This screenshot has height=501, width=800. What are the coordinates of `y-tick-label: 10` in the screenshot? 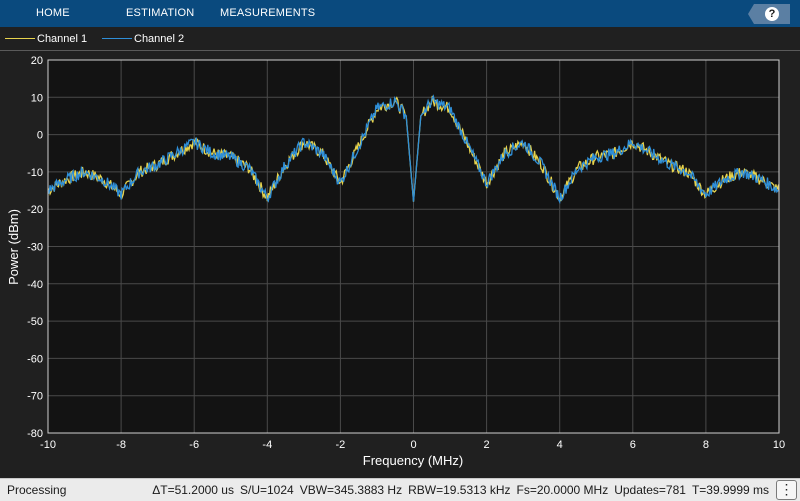 It's located at (37, 98).